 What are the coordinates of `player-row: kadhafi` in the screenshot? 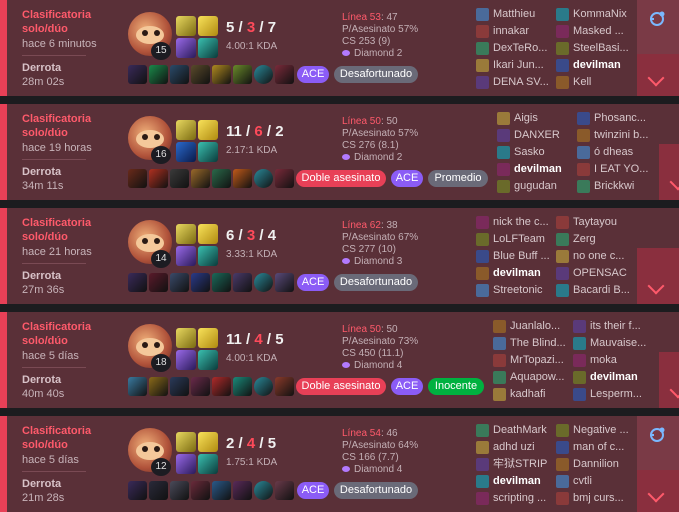 It's located at (529, 394).